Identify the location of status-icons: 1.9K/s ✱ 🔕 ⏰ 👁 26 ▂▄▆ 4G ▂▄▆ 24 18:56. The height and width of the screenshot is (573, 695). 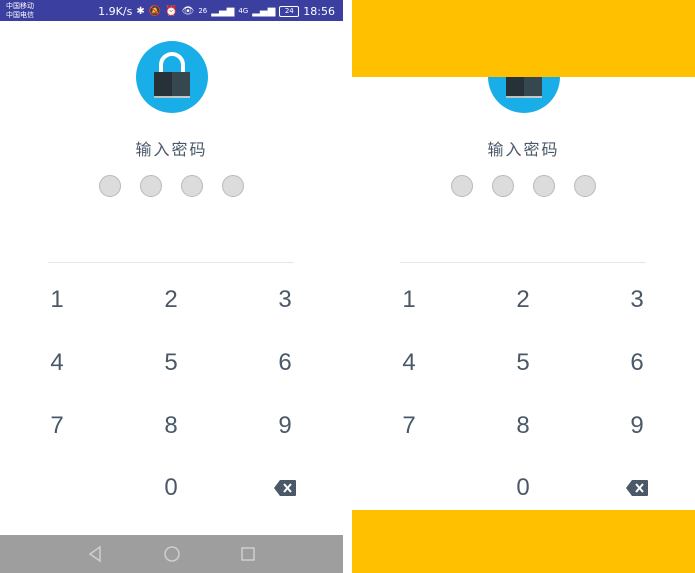
(216, 11).